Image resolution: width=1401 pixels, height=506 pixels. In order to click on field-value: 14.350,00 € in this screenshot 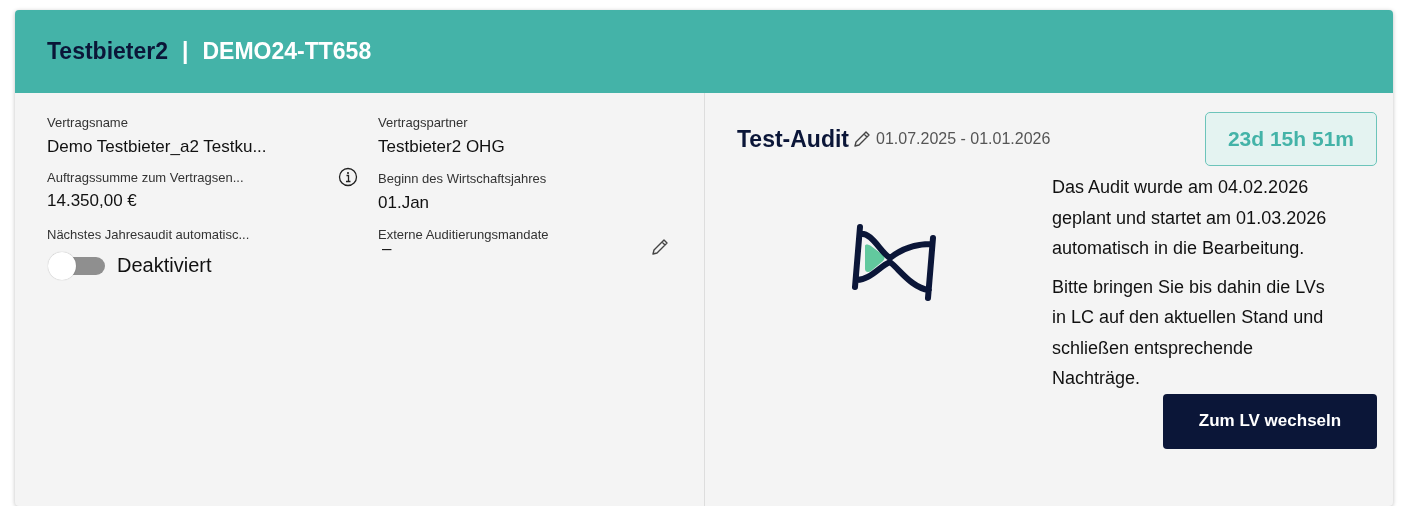, I will do `click(92, 201)`.